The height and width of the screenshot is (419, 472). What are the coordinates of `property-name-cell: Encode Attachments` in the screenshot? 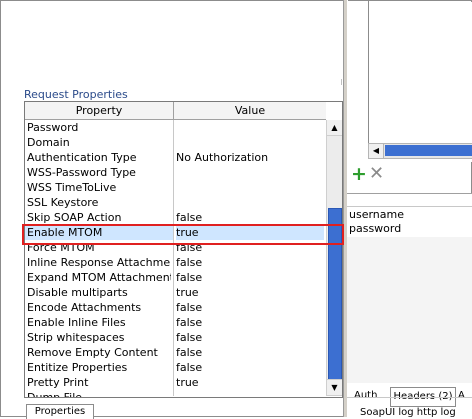 It's located at (84, 307).